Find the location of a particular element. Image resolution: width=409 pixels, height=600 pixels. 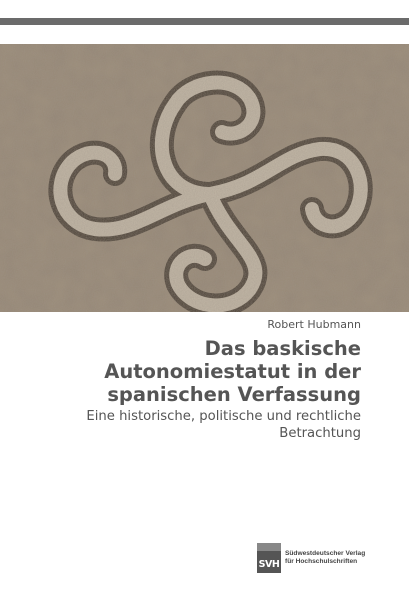

author-name: Robert Hubmann is located at coordinates (314, 324).